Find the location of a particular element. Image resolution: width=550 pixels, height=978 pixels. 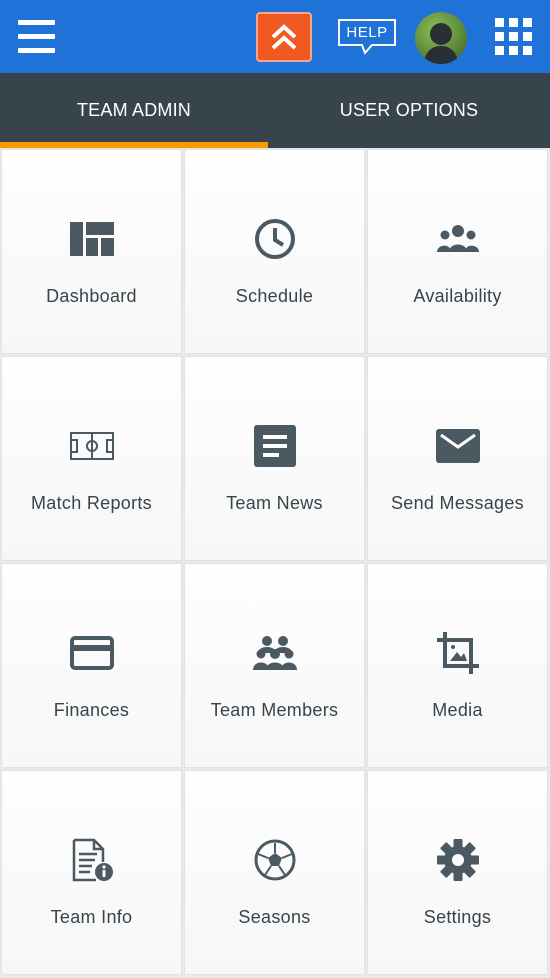

soccer-ball-icon is located at coordinates (275, 860).